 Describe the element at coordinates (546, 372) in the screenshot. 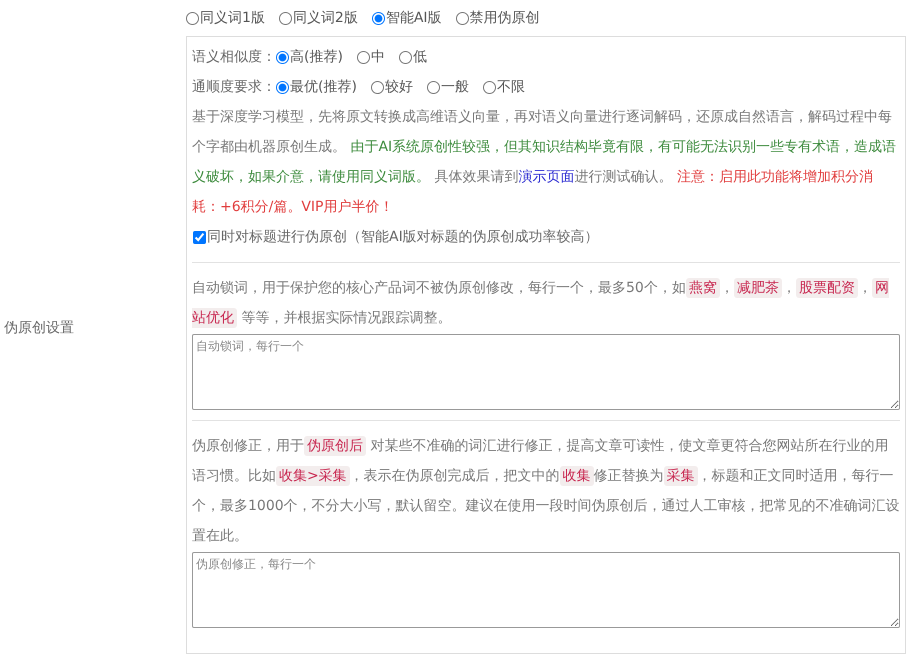

I see `lock-words-field: 自动锁词，每行一个` at that location.